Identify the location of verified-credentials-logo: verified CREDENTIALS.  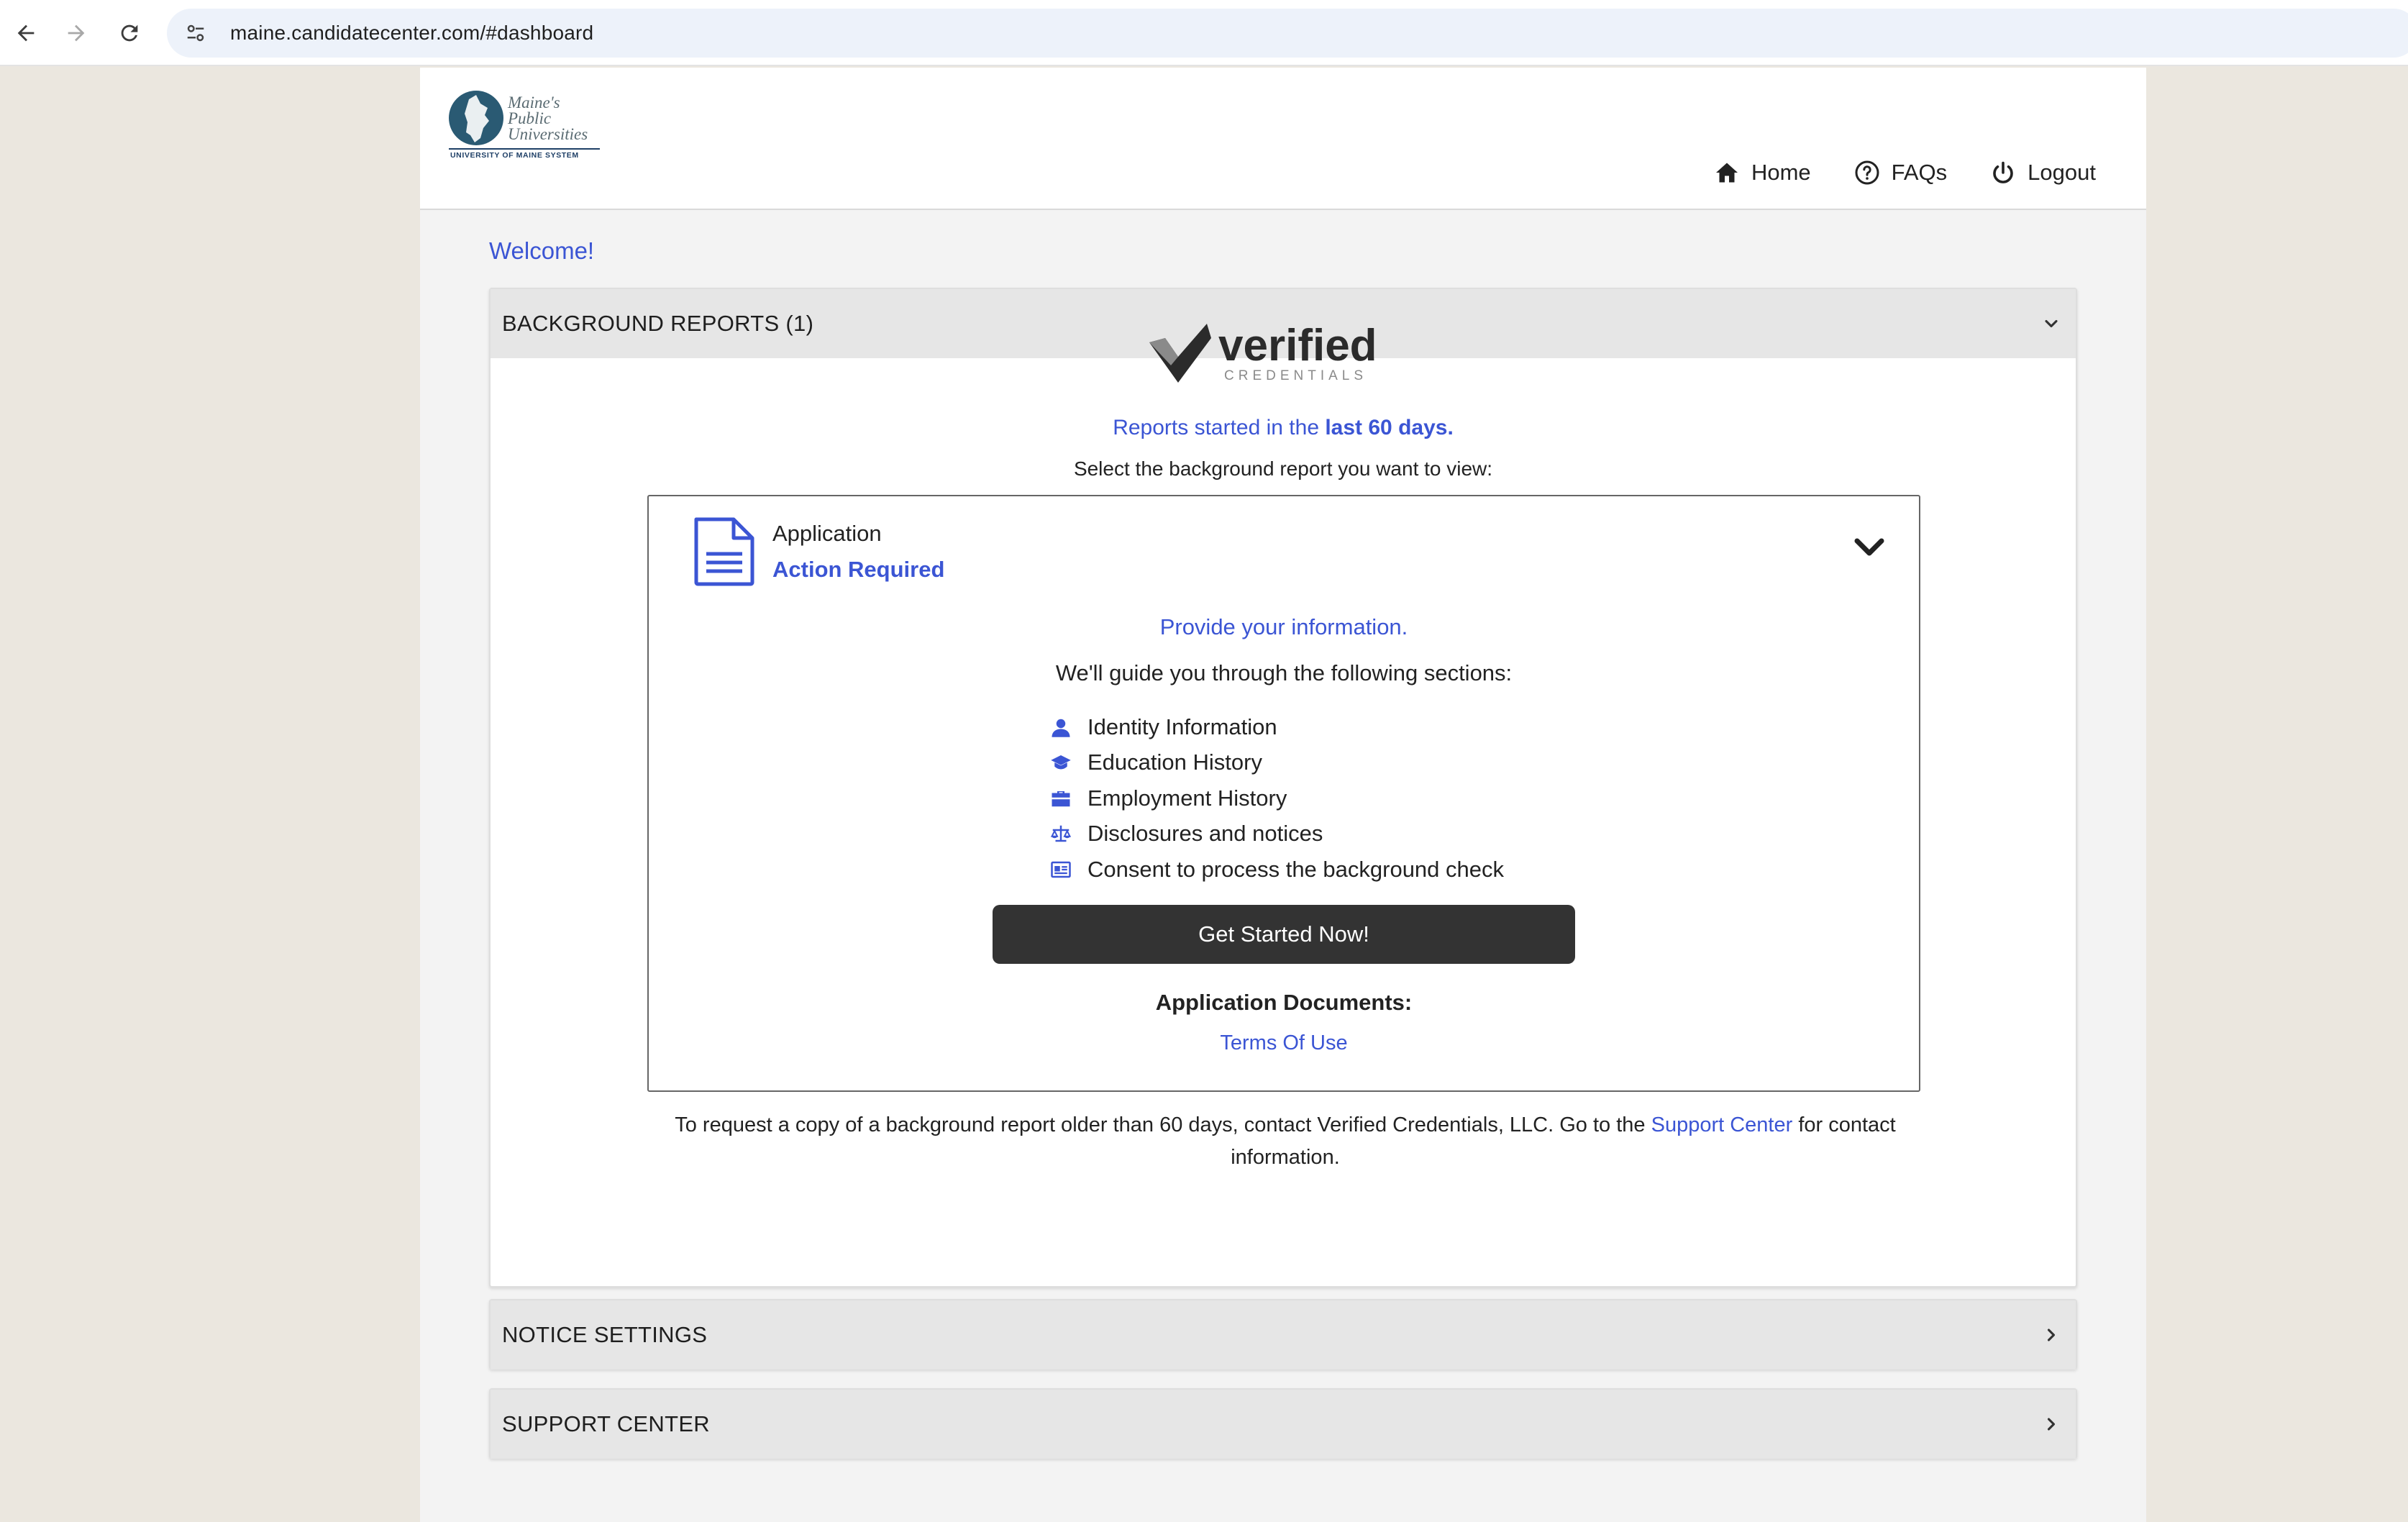
(1263, 352).